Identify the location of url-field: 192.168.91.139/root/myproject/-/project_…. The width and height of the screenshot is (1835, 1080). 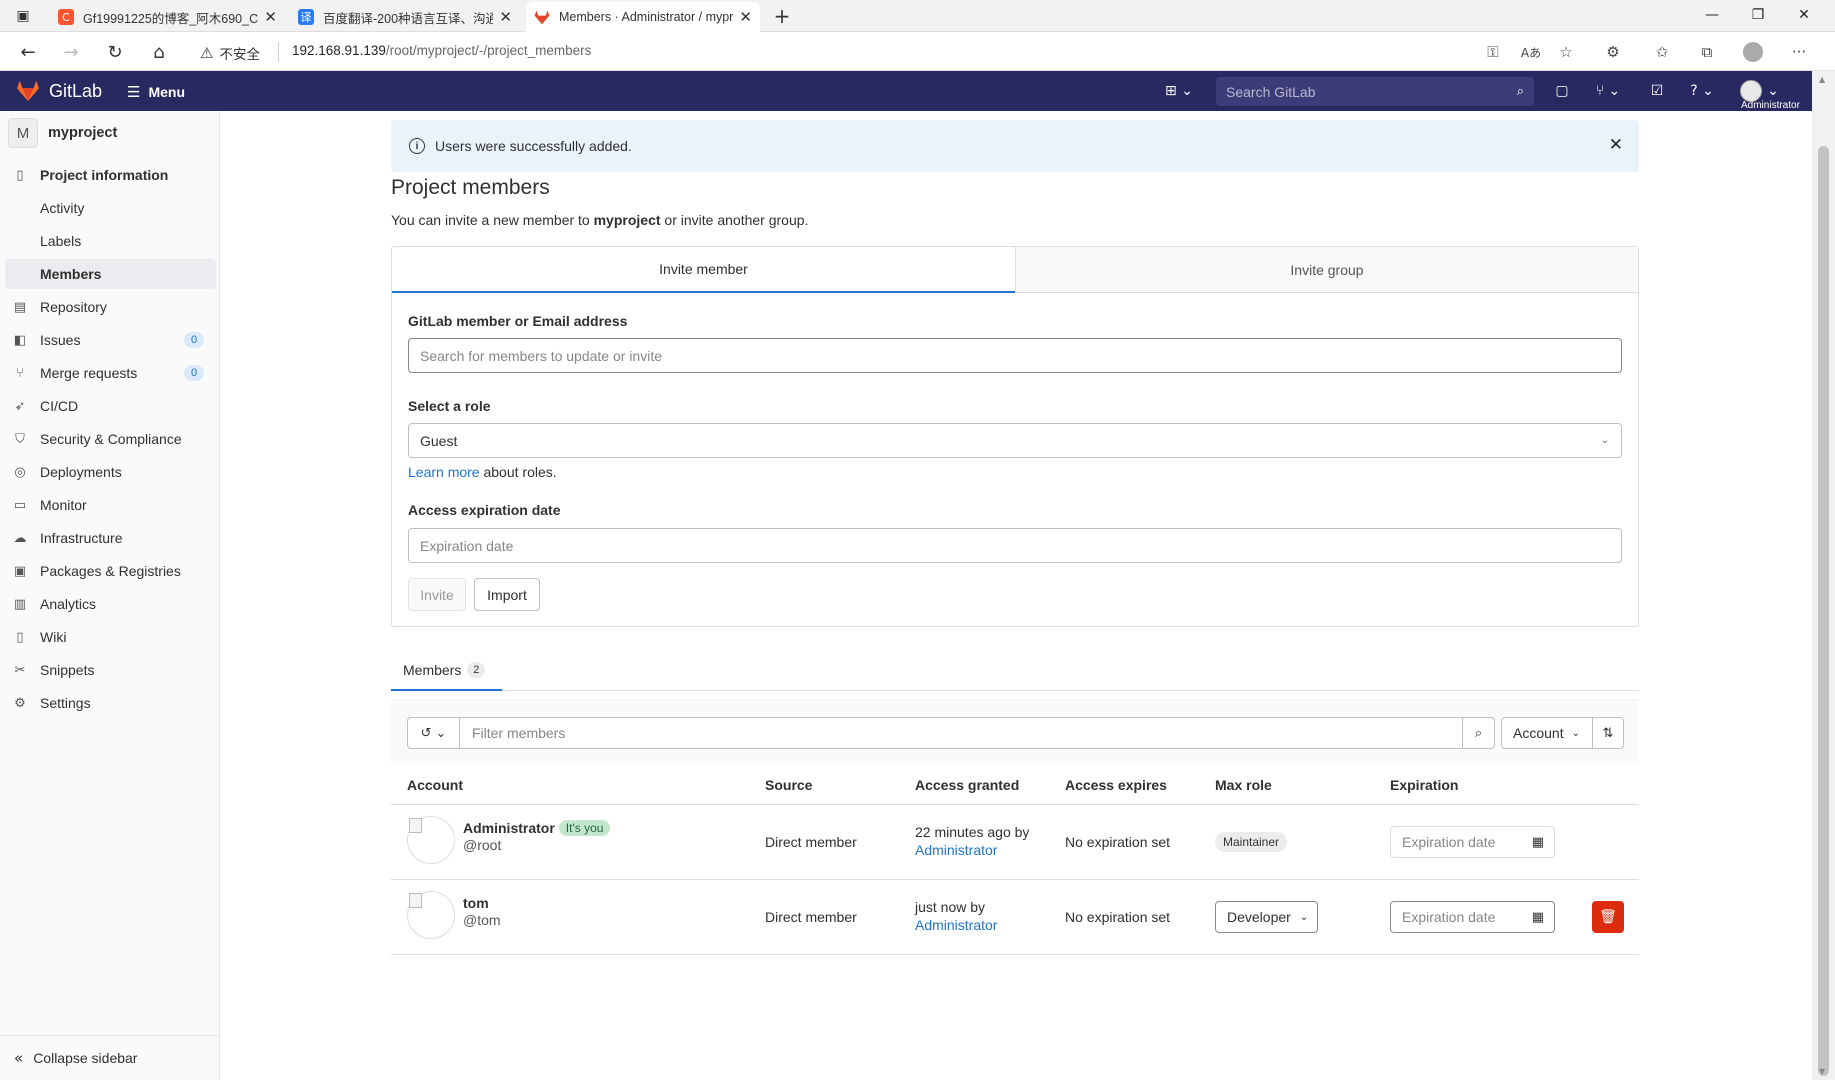
(441, 50).